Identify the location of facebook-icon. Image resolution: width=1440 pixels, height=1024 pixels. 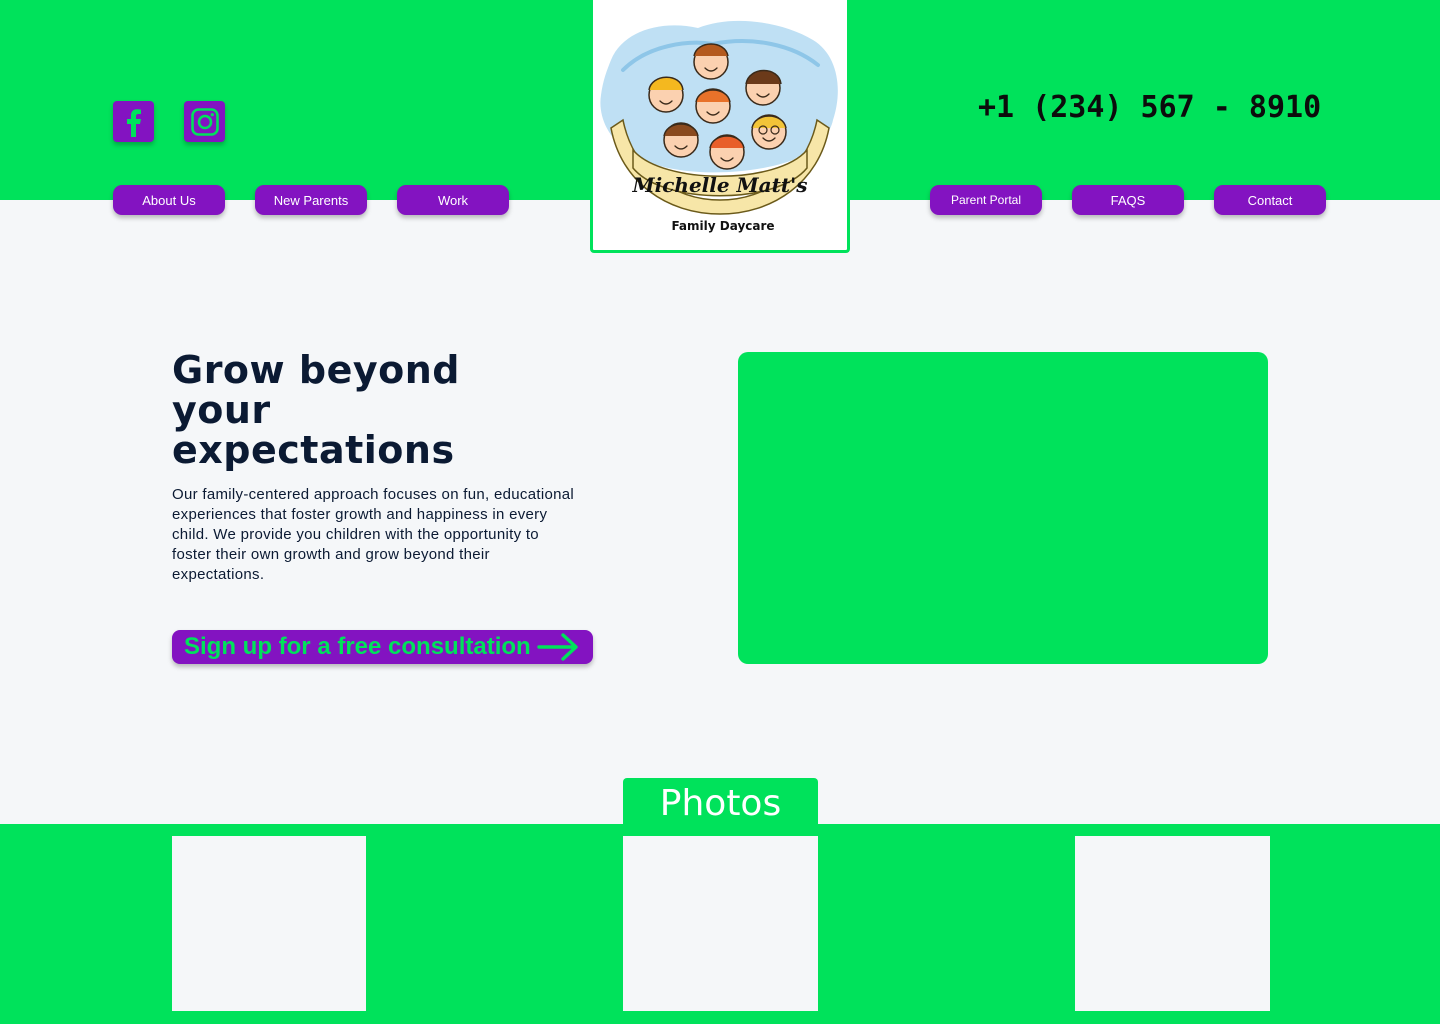
(133, 122).